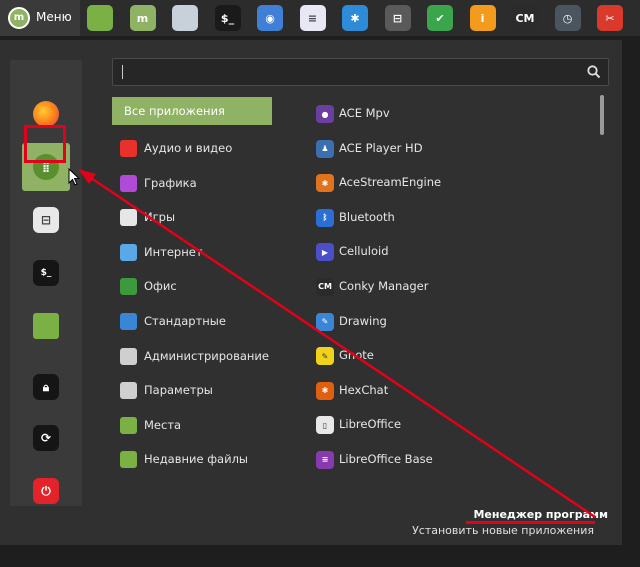 This screenshot has width=640, height=567. I want to click on app-label: LibreOffice, so click(370, 424).